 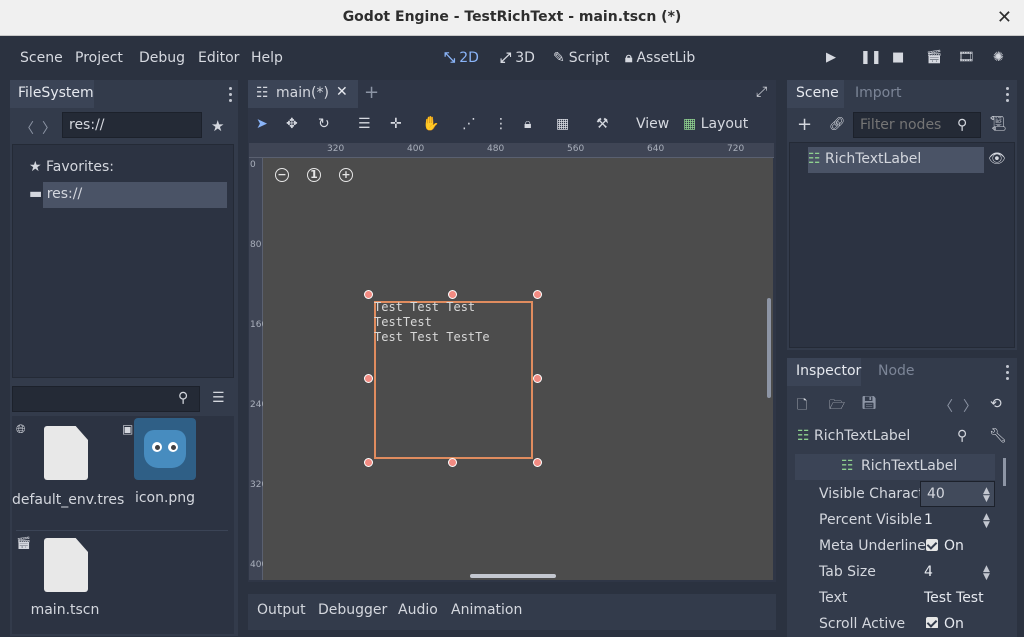 What do you see at coordinates (371, 92) in the screenshot?
I see `new-tab-icon: +` at bounding box center [371, 92].